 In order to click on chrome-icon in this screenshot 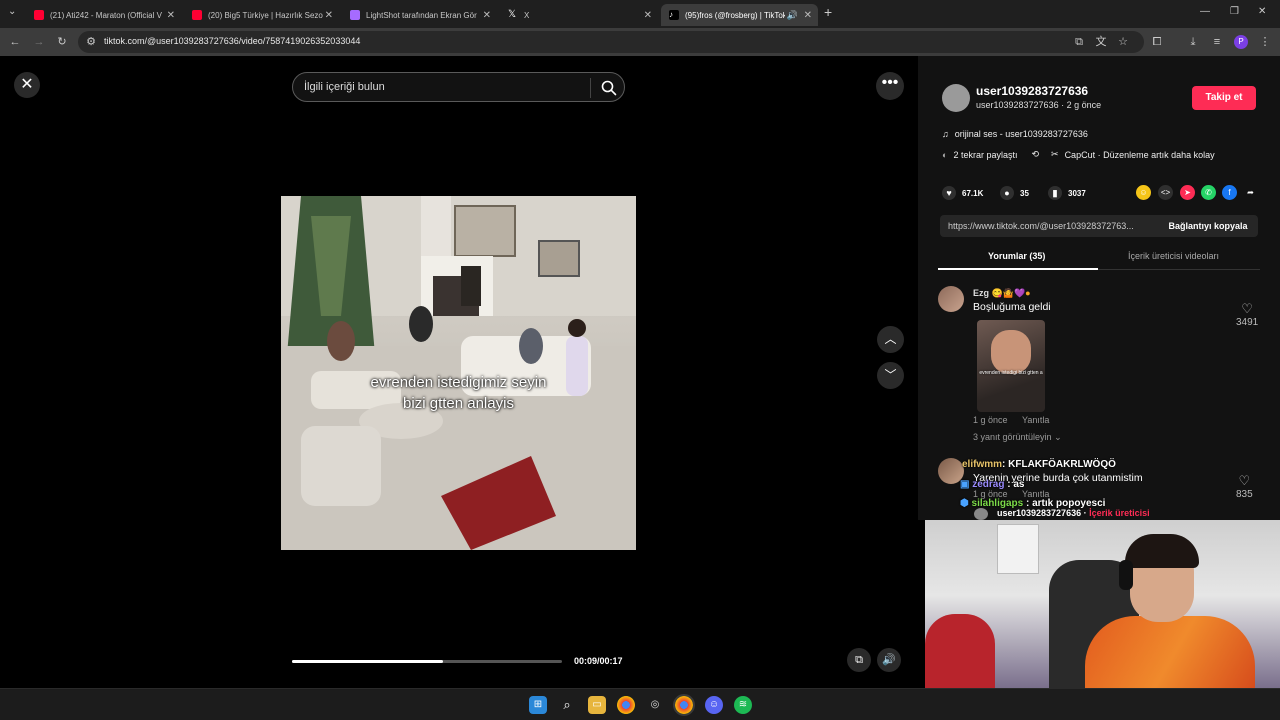, I will do `click(626, 705)`.